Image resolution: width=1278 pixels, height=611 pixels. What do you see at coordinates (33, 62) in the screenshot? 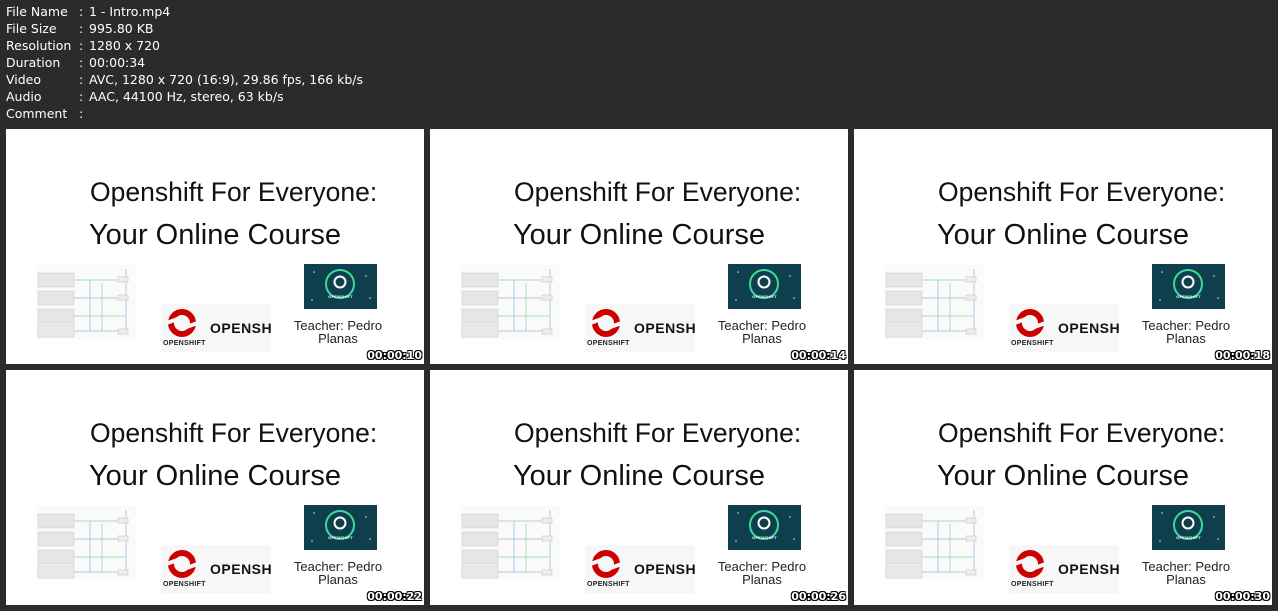
I see `duration-label: Duration` at bounding box center [33, 62].